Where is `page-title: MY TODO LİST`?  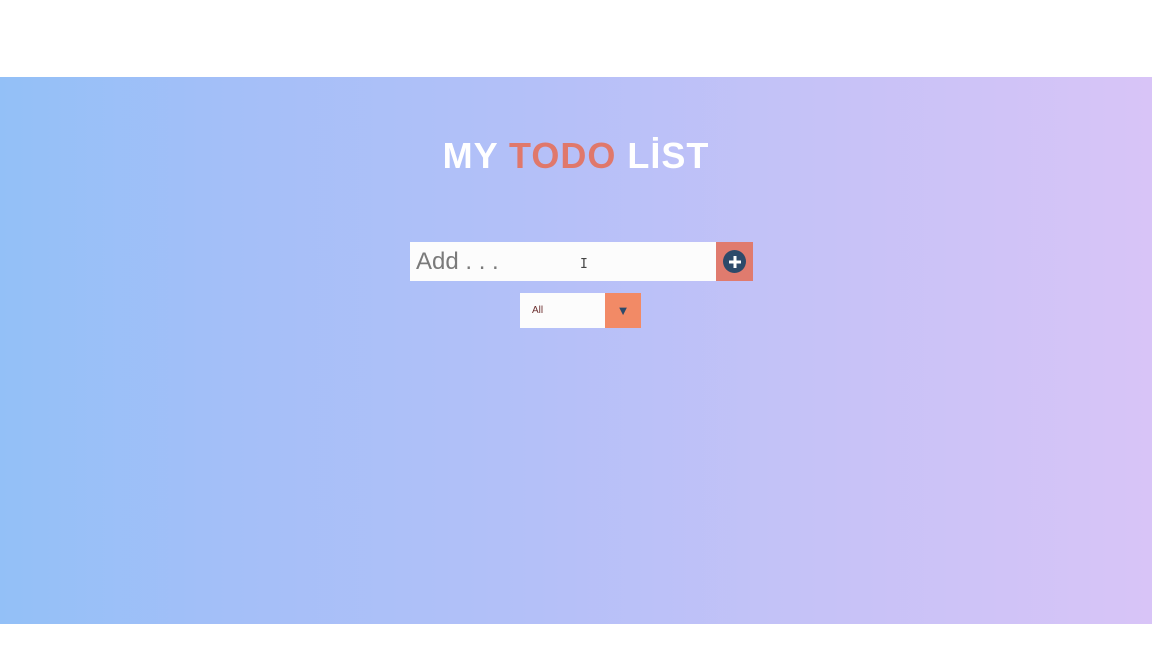 page-title: MY TODO LİST is located at coordinates (576, 156).